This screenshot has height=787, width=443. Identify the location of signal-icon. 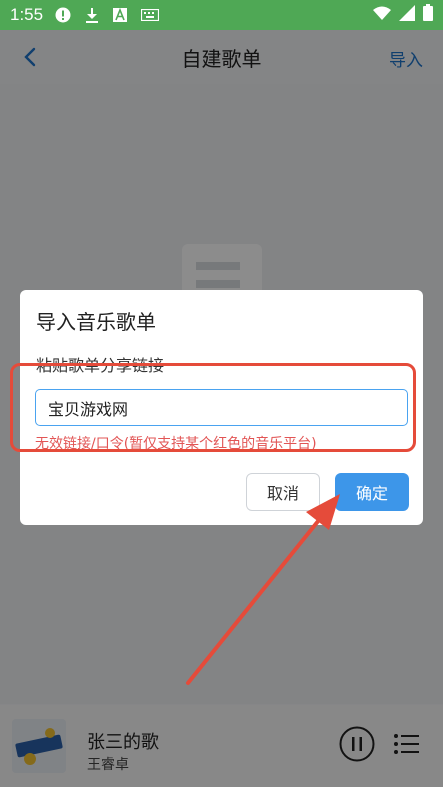
(407, 15).